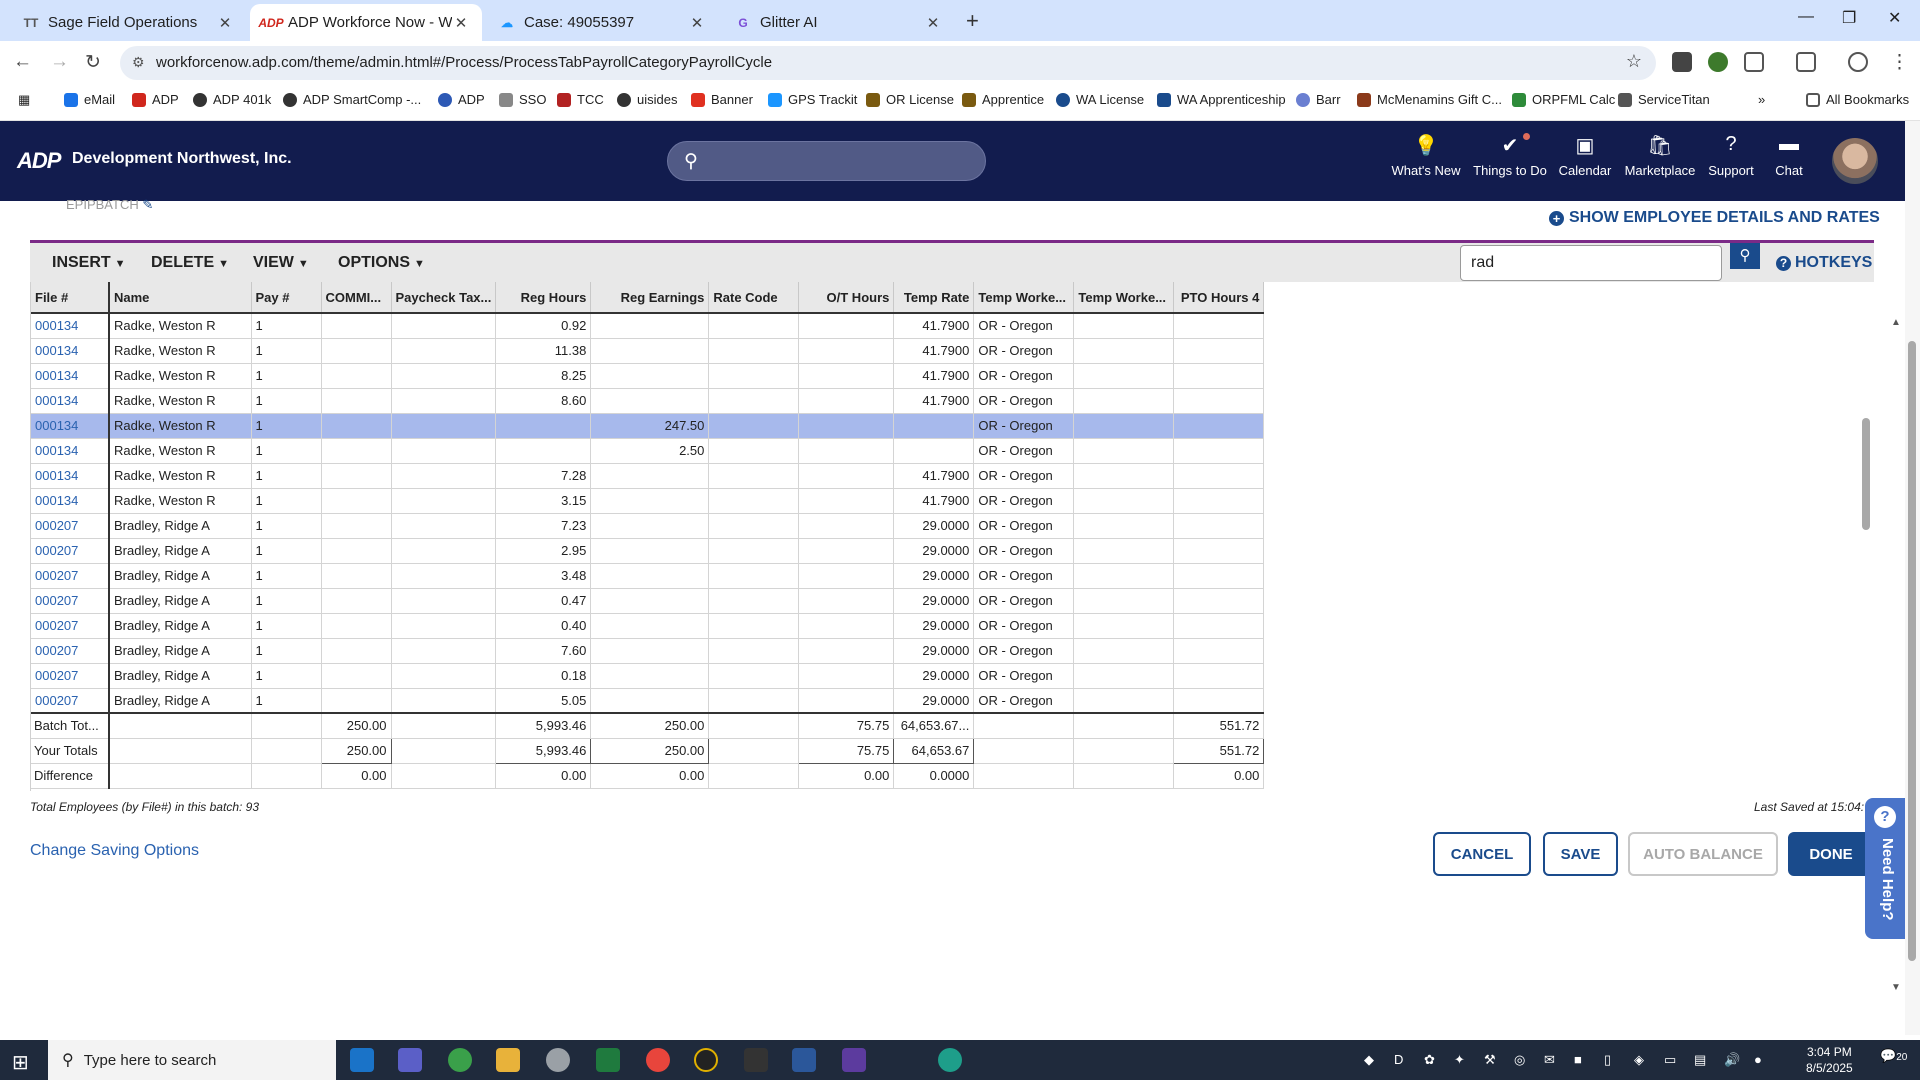 Image resolution: width=1920 pixels, height=1080 pixels. Describe the element at coordinates (1580, 854) in the screenshot. I see `save-button: SAVE` at that location.